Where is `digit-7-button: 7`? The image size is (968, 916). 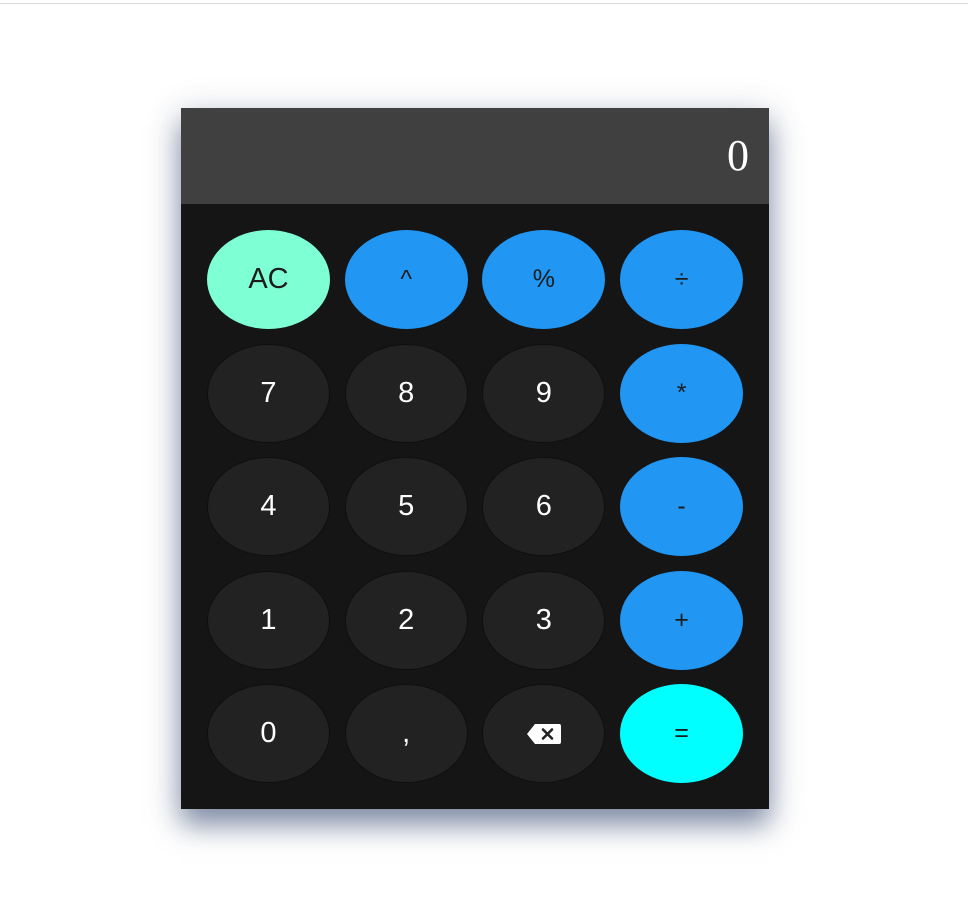
digit-7-button: 7 is located at coordinates (268, 393).